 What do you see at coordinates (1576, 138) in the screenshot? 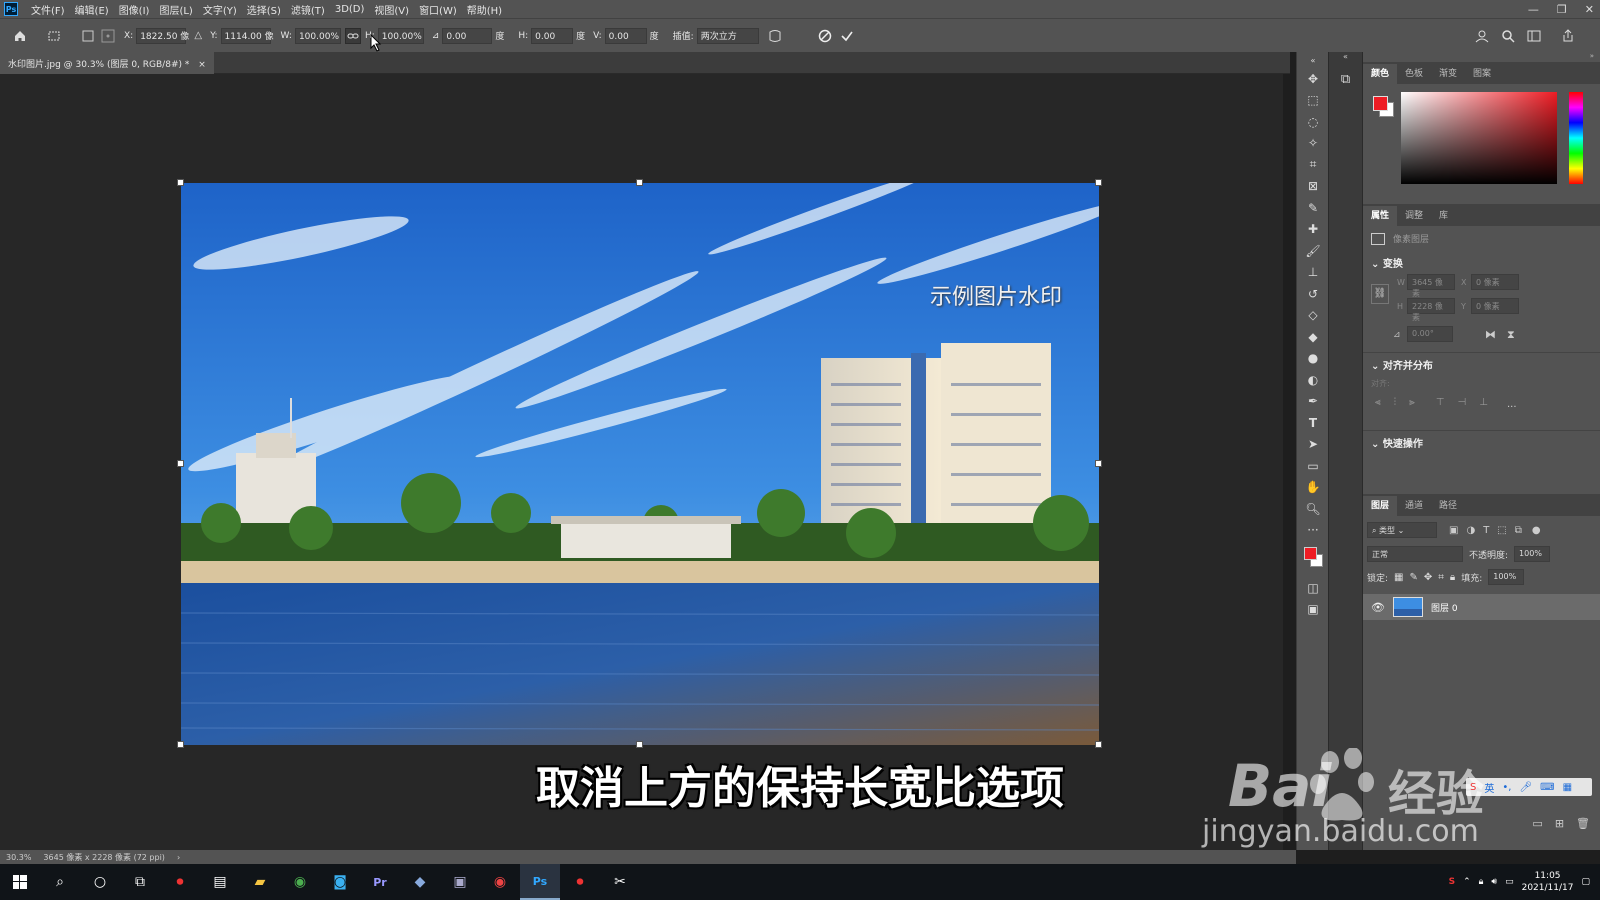
I see `hue-slider` at bounding box center [1576, 138].